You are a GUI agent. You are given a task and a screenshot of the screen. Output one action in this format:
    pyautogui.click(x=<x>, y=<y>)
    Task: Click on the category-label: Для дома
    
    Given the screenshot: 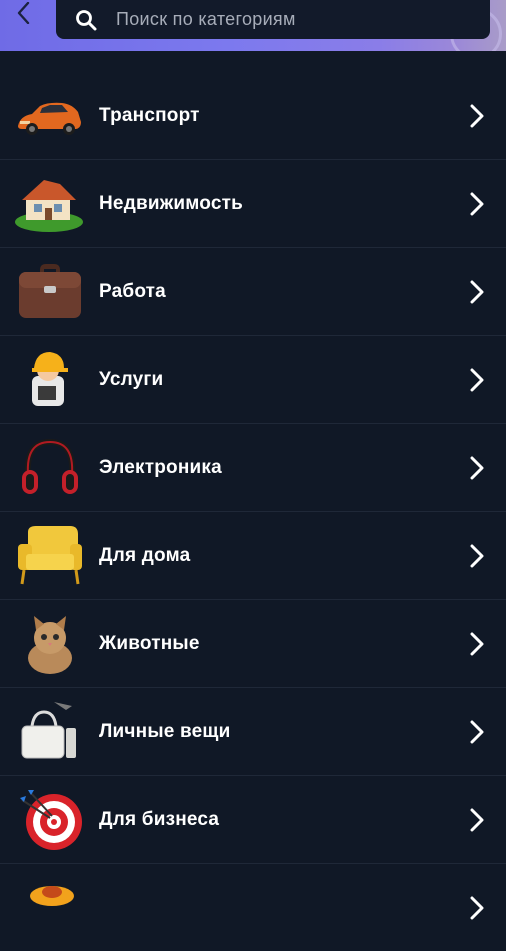 What is the action you would take?
    pyautogui.click(x=145, y=555)
    